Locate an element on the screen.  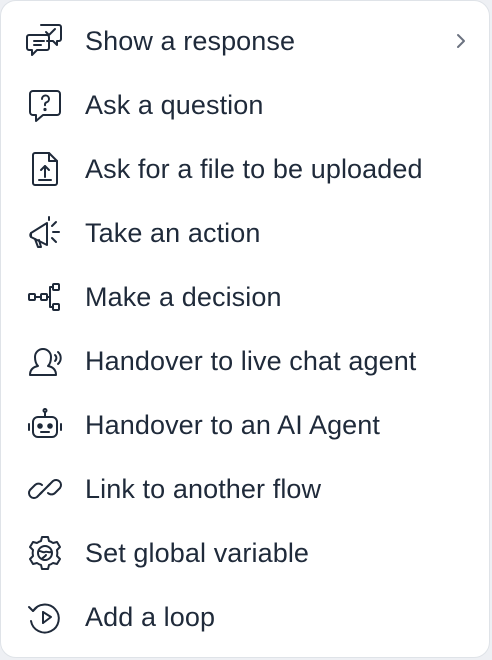
megaphone-icon is located at coordinates (45, 233).